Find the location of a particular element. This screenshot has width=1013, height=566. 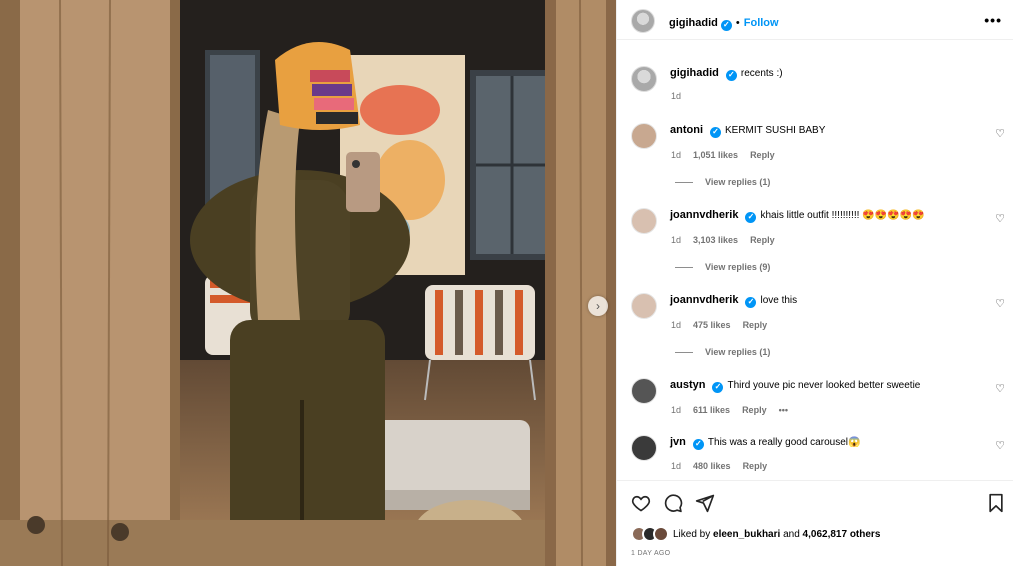

comment-options-icon: ••• is located at coordinates (783, 410).